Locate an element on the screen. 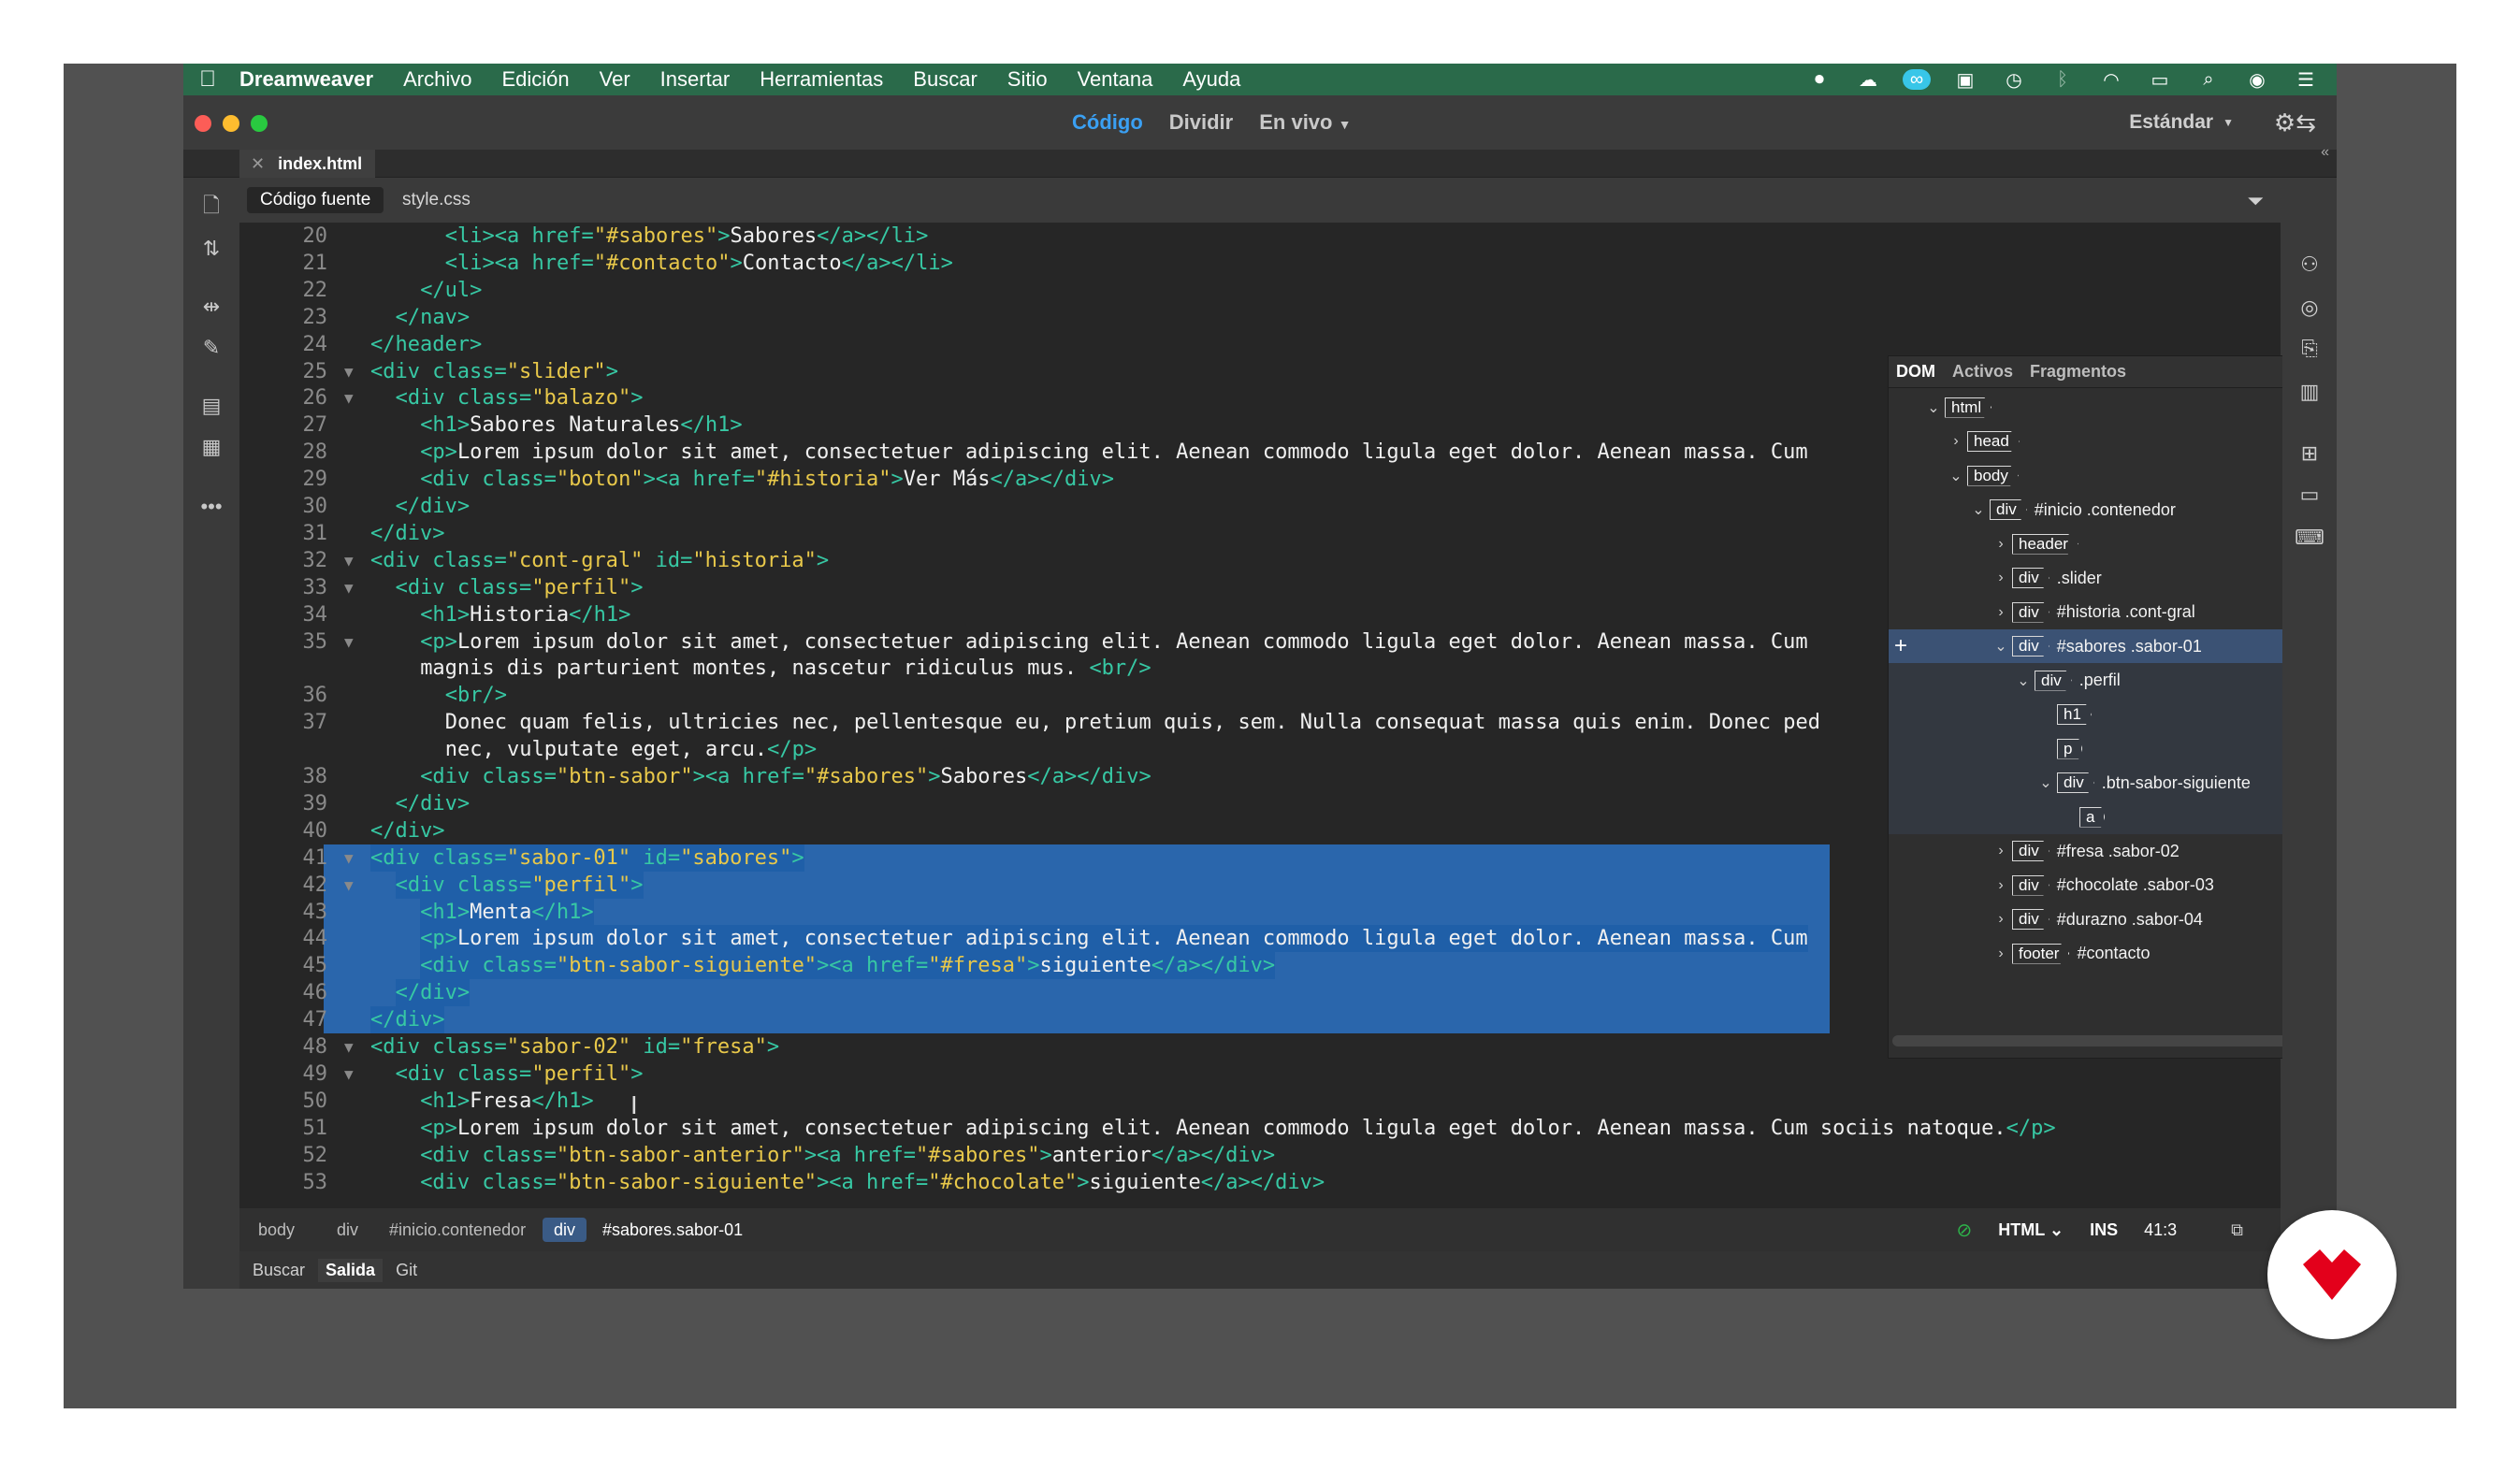 The width and height of the screenshot is (2520, 1472). dom-node: › header is located at coordinates (2113, 544).